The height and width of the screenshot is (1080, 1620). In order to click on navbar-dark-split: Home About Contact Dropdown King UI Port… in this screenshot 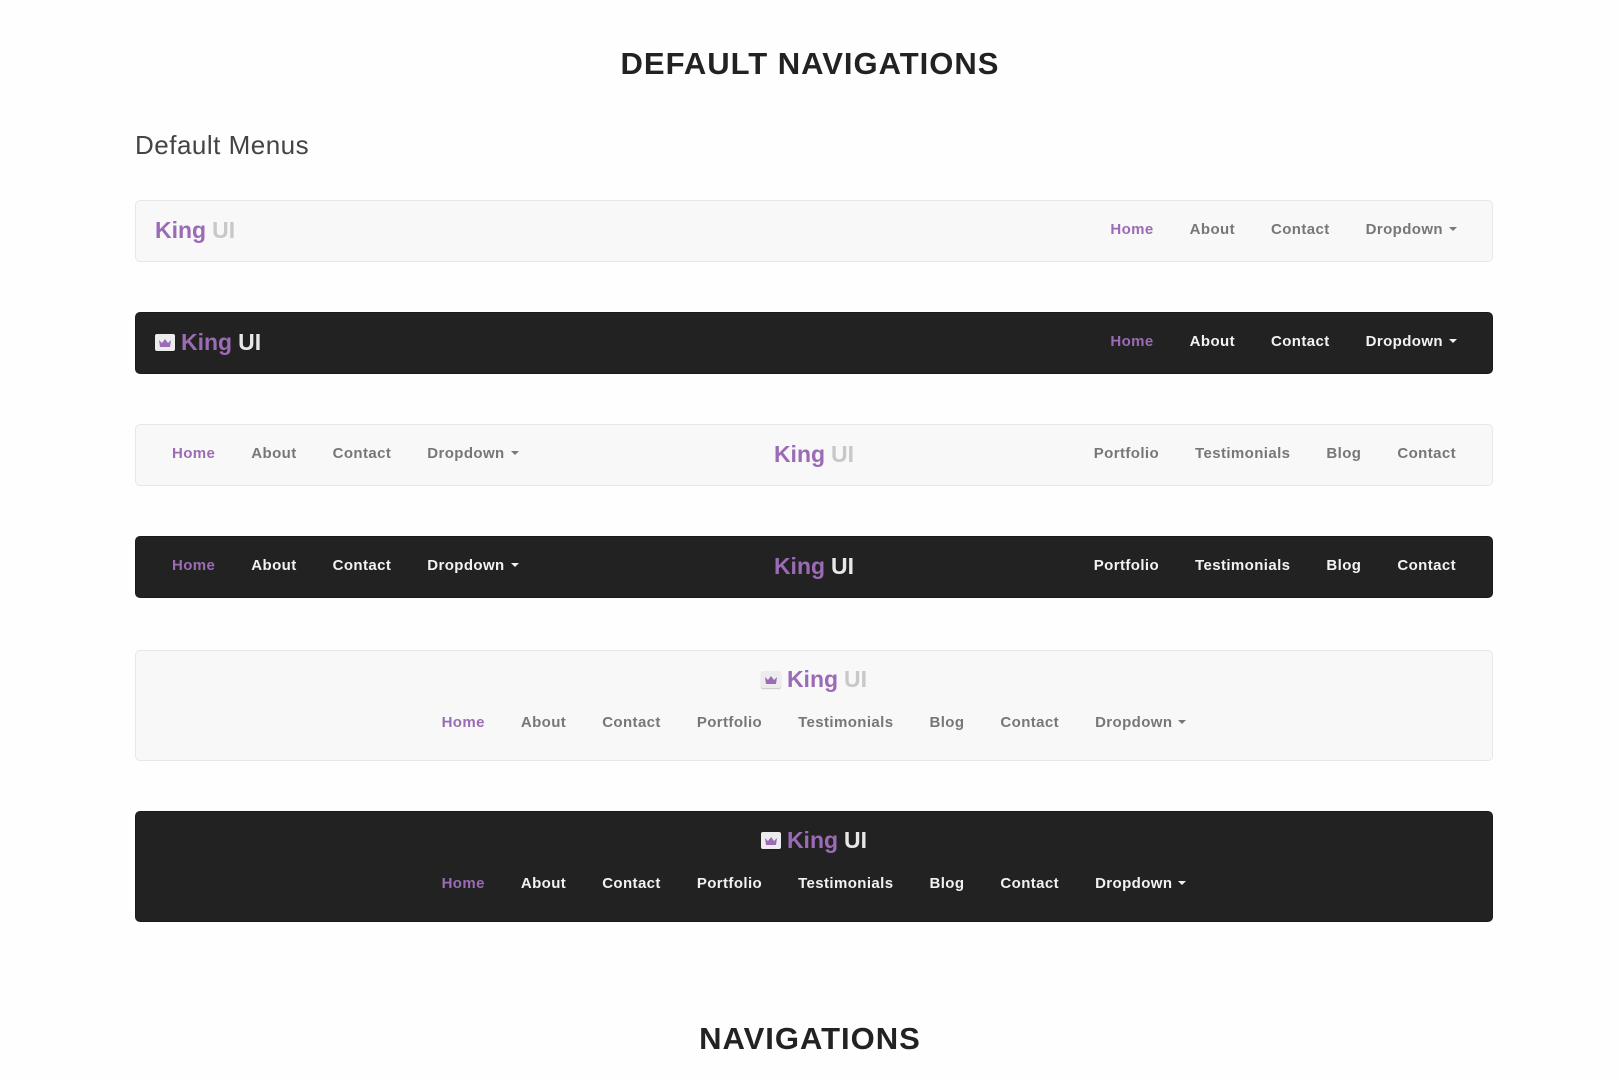, I will do `click(814, 567)`.